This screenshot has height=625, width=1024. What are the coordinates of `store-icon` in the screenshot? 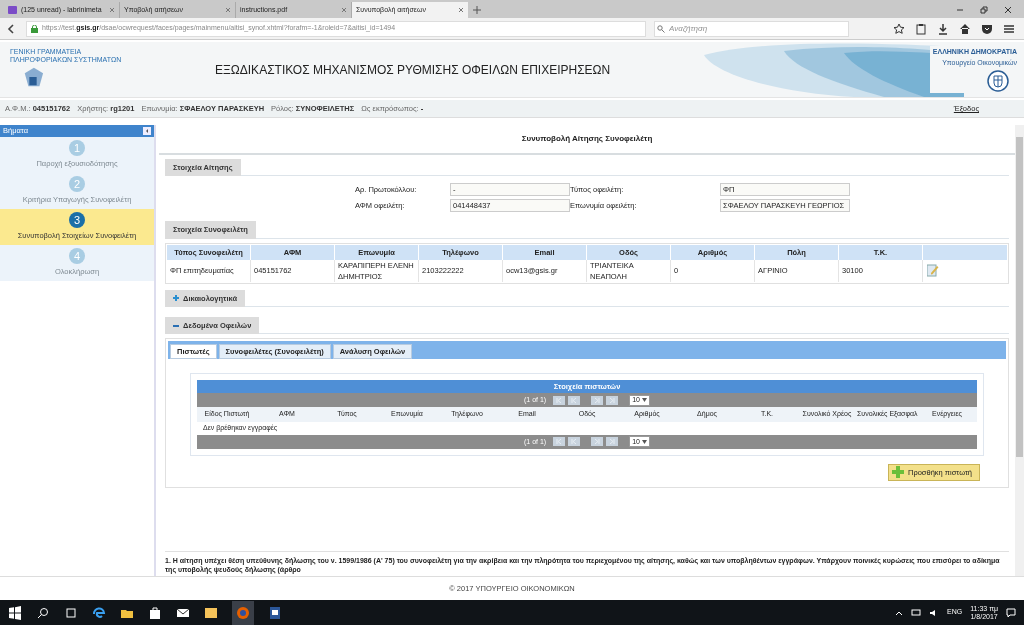 It's located at (155, 612).